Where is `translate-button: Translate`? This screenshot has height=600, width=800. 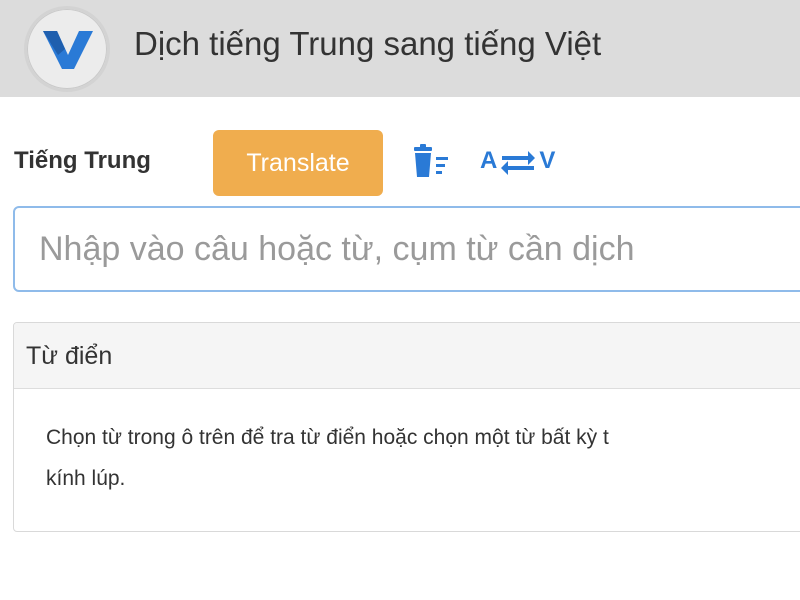 translate-button: Translate is located at coordinates (298, 163).